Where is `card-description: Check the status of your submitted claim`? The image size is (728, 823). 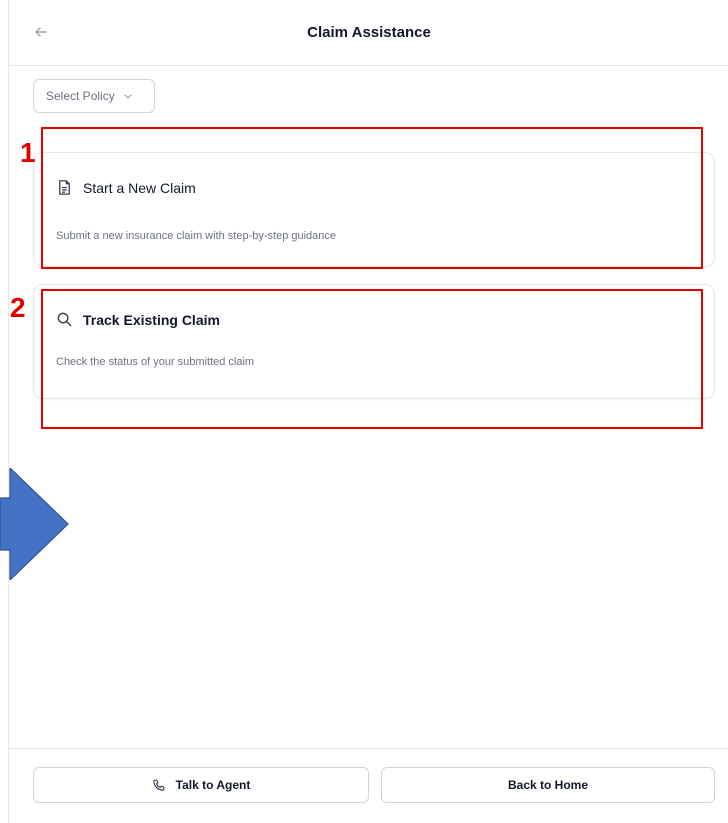 card-description: Check the status of your submitted claim is located at coordinates (155, 362).